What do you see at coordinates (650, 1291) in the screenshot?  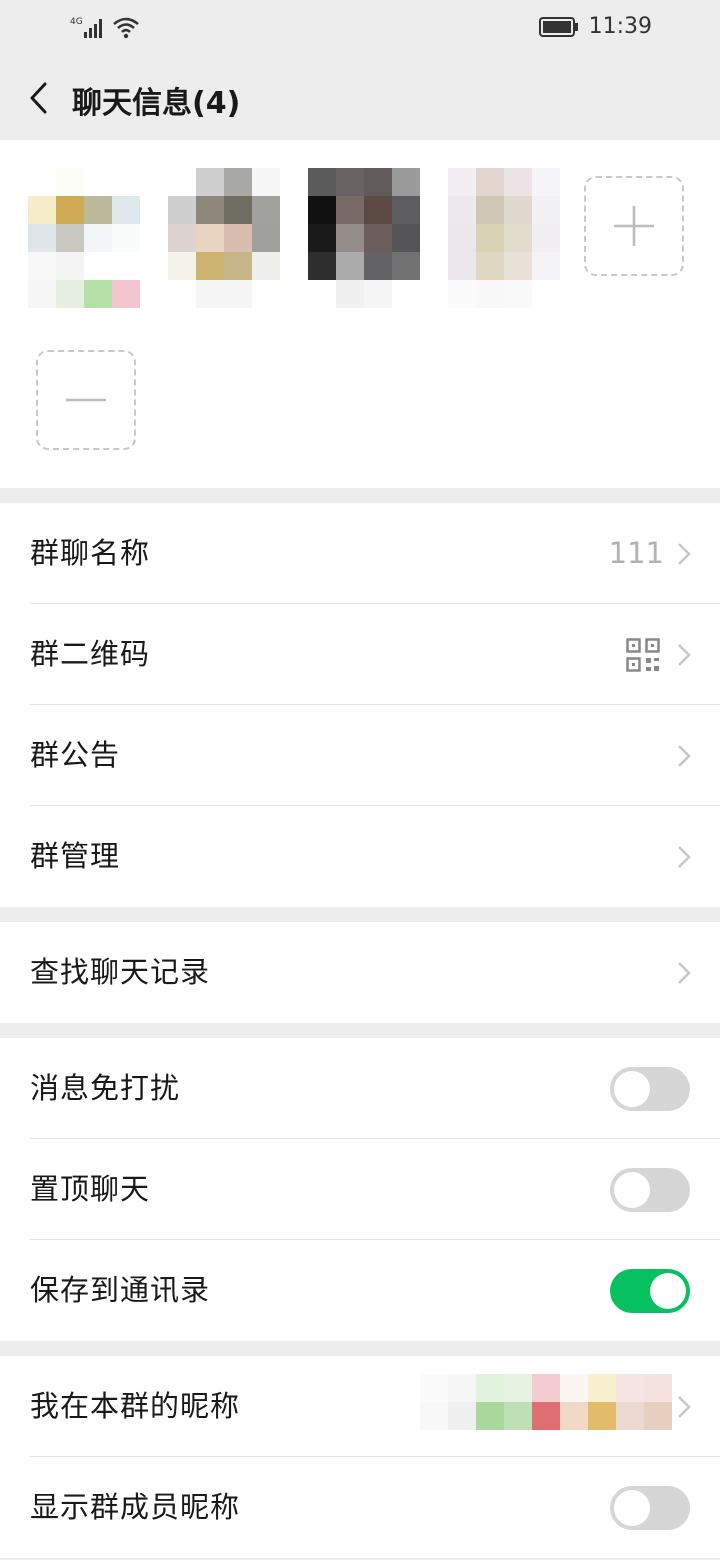 I see `save-contacts-toggle` at bounding box center [650, 1291].